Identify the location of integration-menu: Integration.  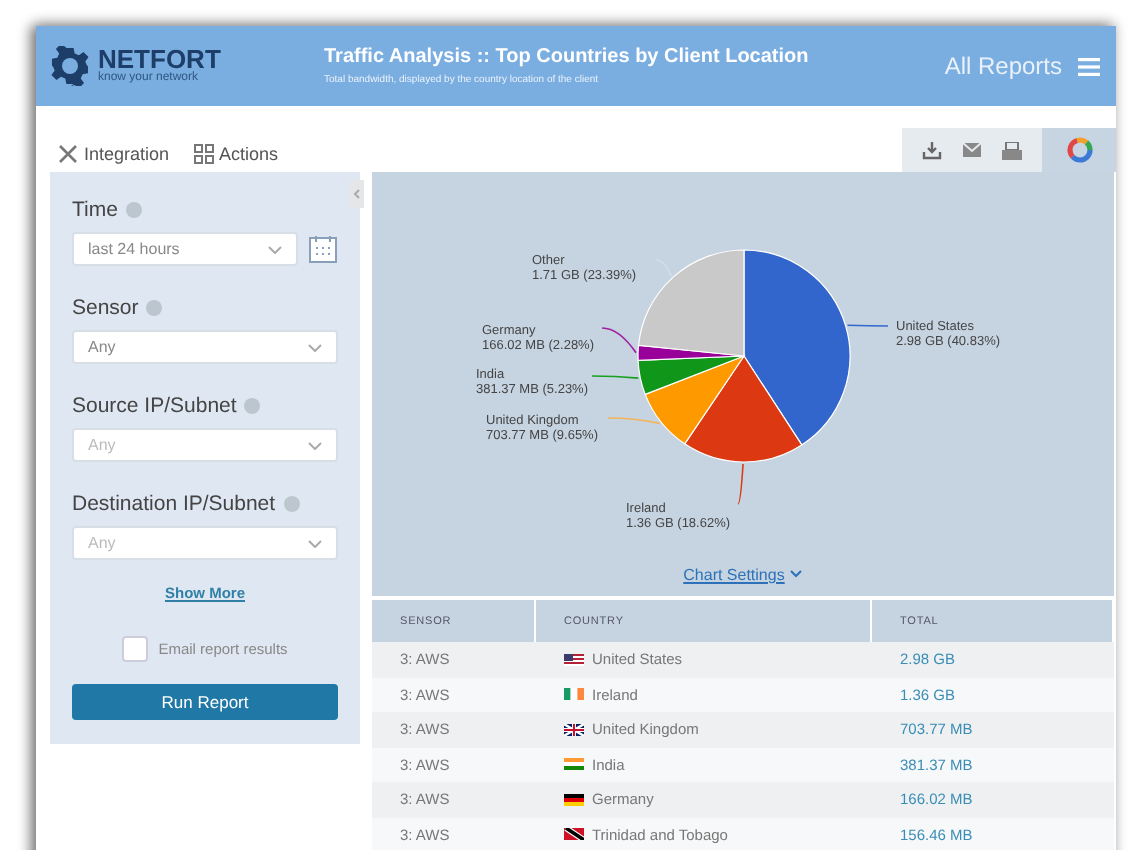
(127, 154).